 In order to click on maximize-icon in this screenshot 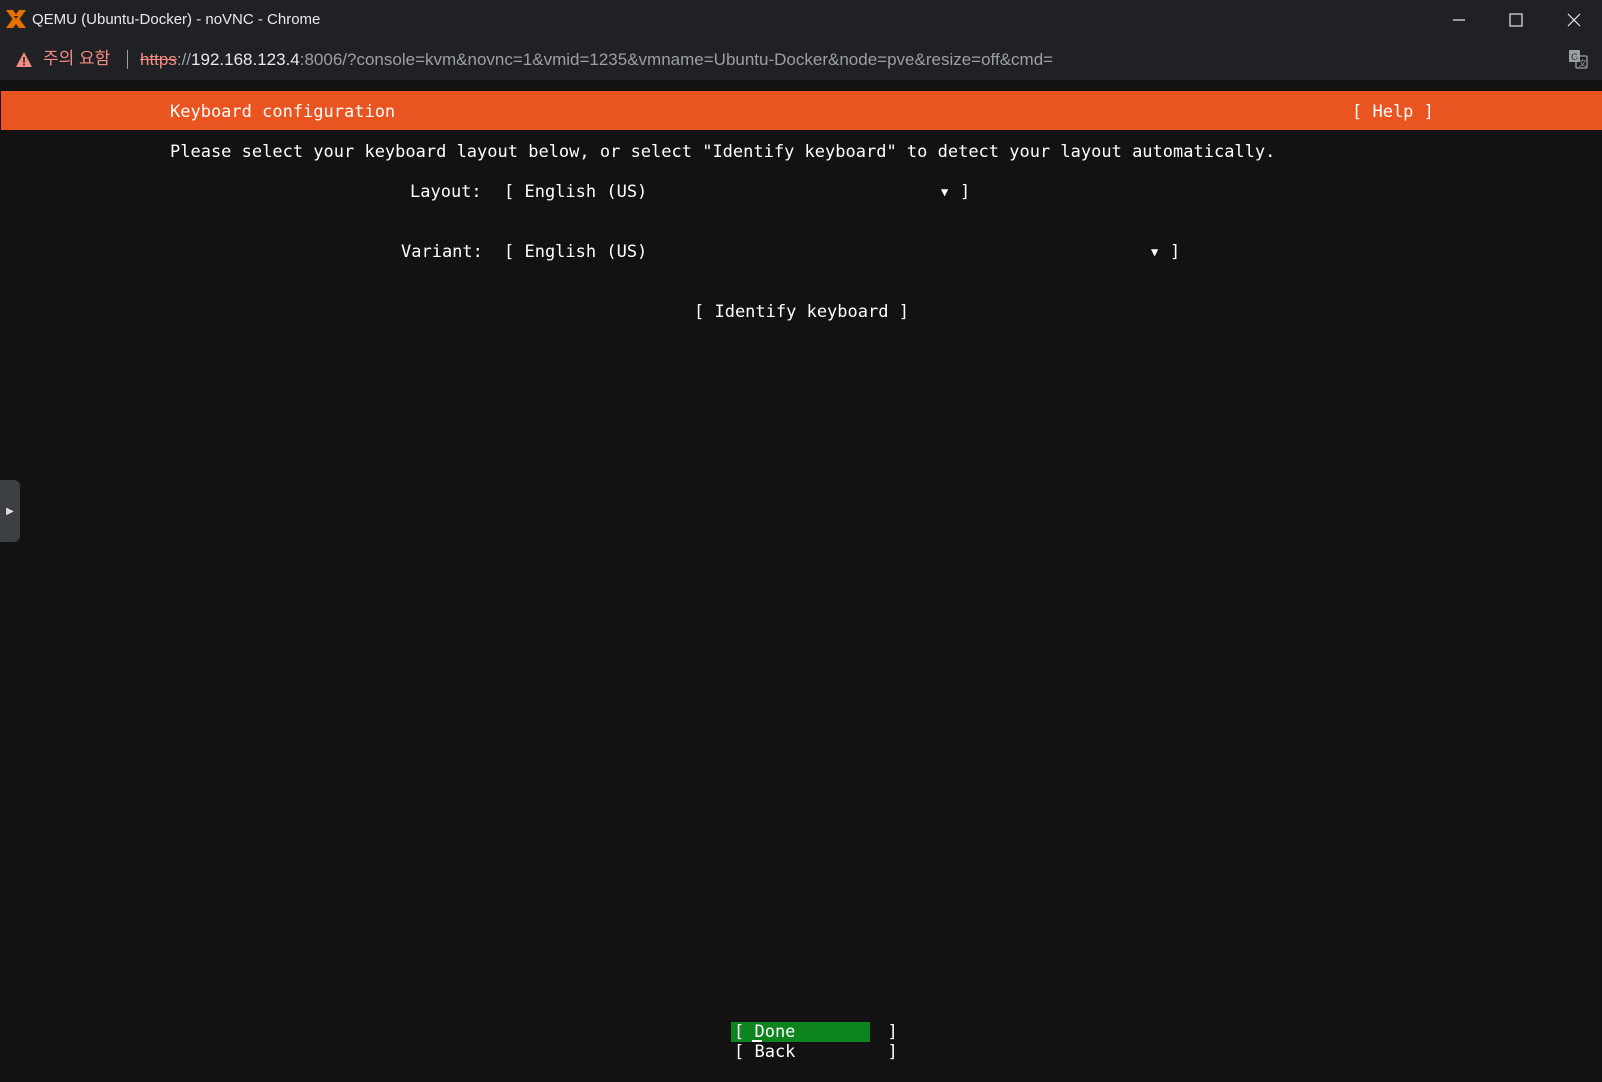, I will do `click(1515, 19)`.